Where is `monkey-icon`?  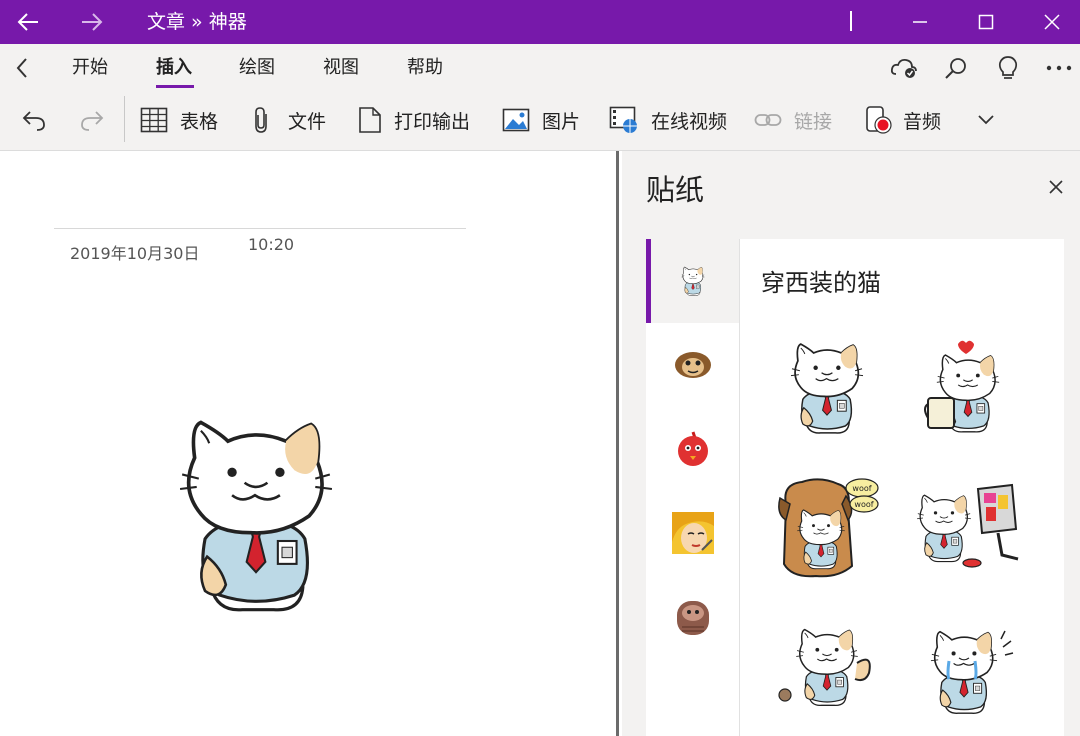
monkey-icon is located at coordinates (692, 365).